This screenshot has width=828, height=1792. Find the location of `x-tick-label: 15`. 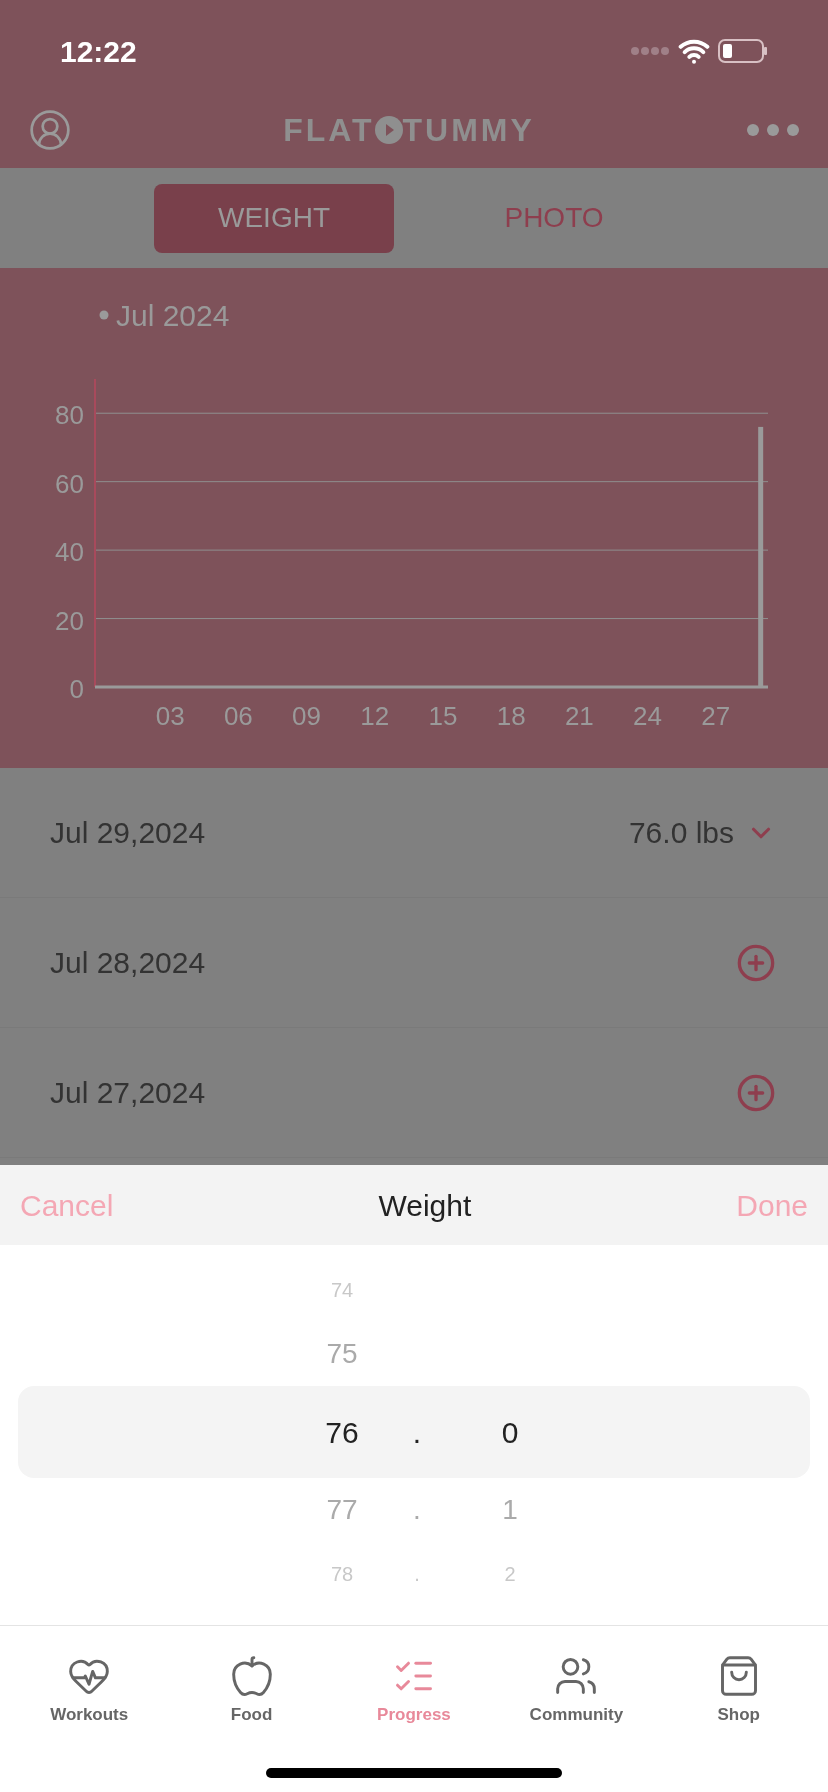

x-tick-label: 15 is located at coordinates (443, 716).